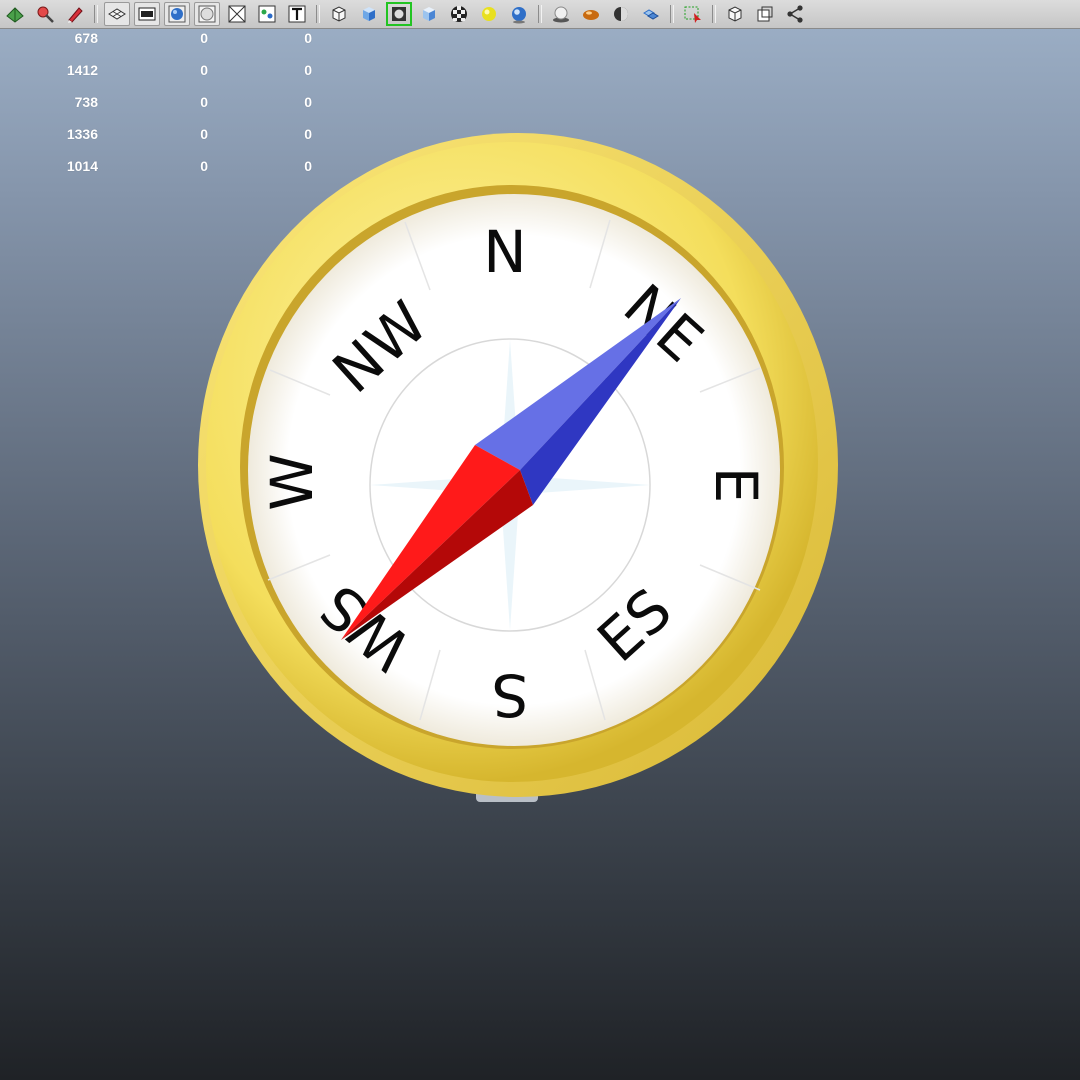 Image resolution: width=1080 pixels, height=1080 pixels. What do you see at coordinates (510, 695) in the screenshot?
I see `dial-label-s: S` at bounding box center [510, 695].